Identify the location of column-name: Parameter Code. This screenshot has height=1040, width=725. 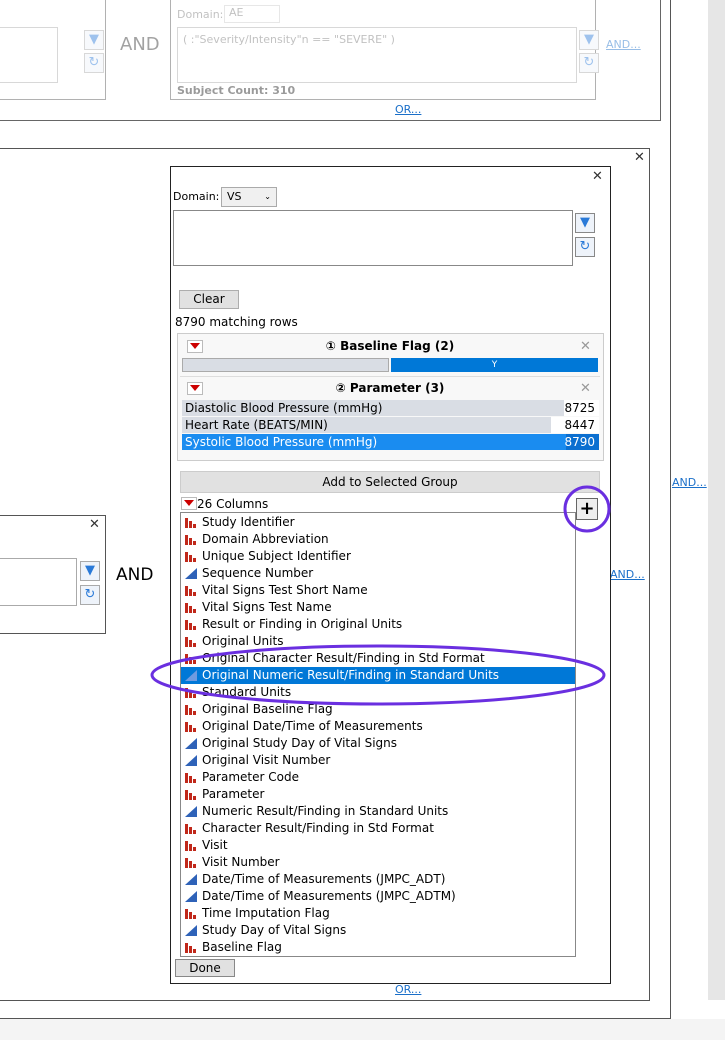
(250, 777).